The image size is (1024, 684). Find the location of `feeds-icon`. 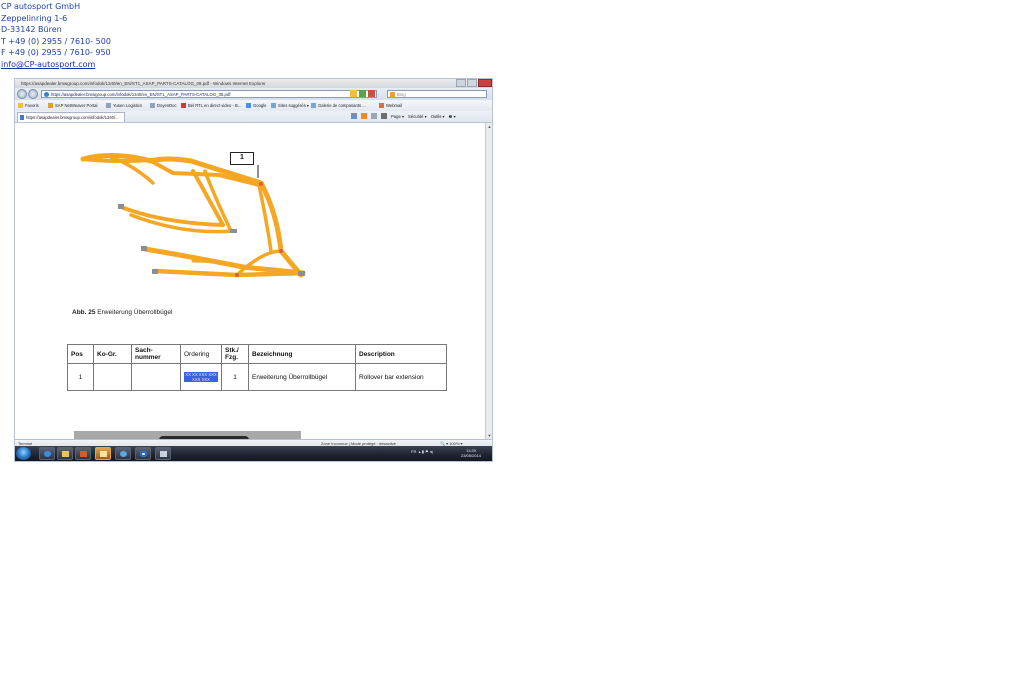

feeds-icon is located at coordinates (364, 116).